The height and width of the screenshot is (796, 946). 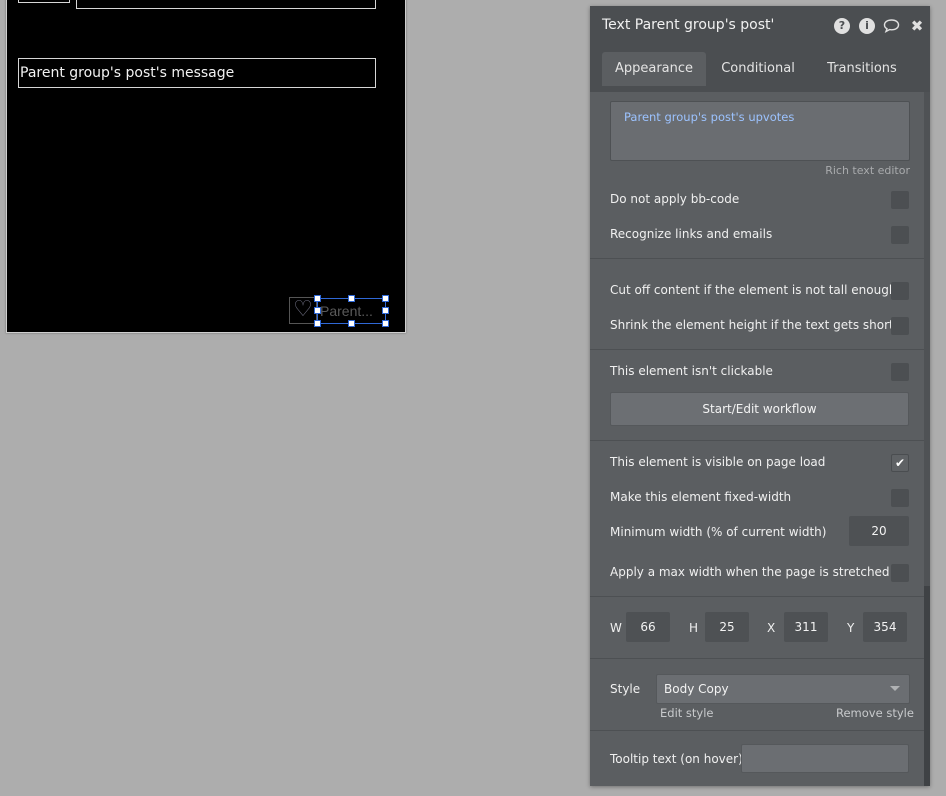 I want to click on resize-handle-bottom, so click(x=351, y=323).